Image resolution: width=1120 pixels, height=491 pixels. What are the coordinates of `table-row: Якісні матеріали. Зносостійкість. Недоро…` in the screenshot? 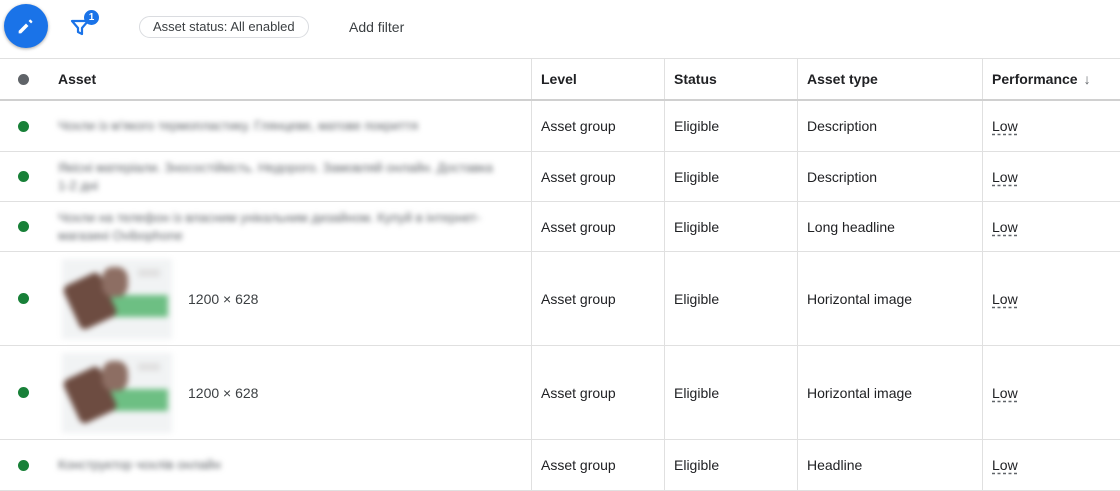 It's located at (560, 177).